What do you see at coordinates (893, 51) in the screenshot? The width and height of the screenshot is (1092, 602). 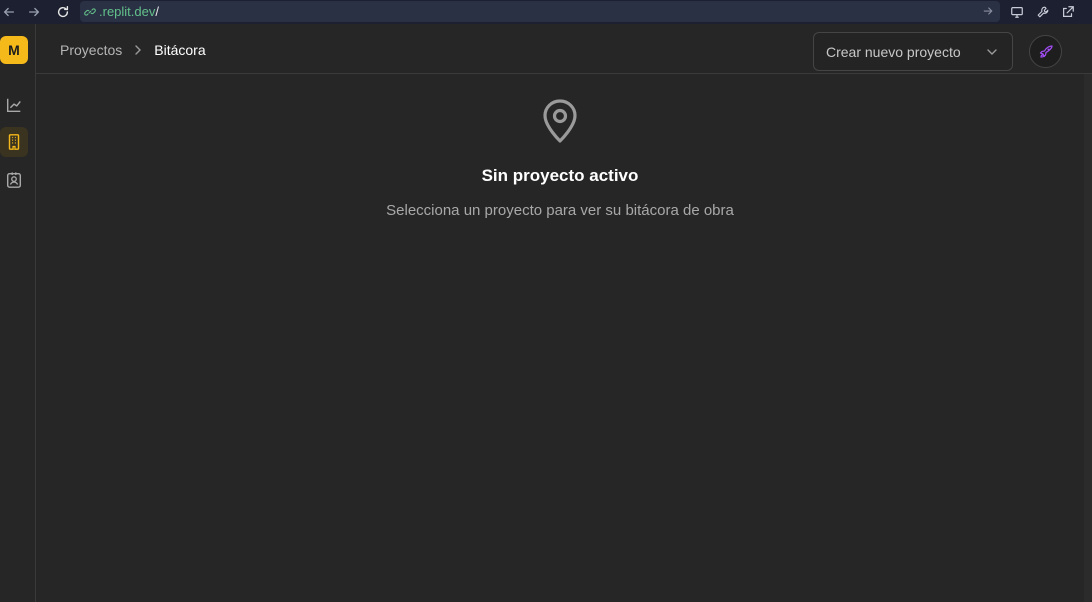 I see `project-select-placeholder: Crear nuevo proyecto` at bounding box center [893, 51].